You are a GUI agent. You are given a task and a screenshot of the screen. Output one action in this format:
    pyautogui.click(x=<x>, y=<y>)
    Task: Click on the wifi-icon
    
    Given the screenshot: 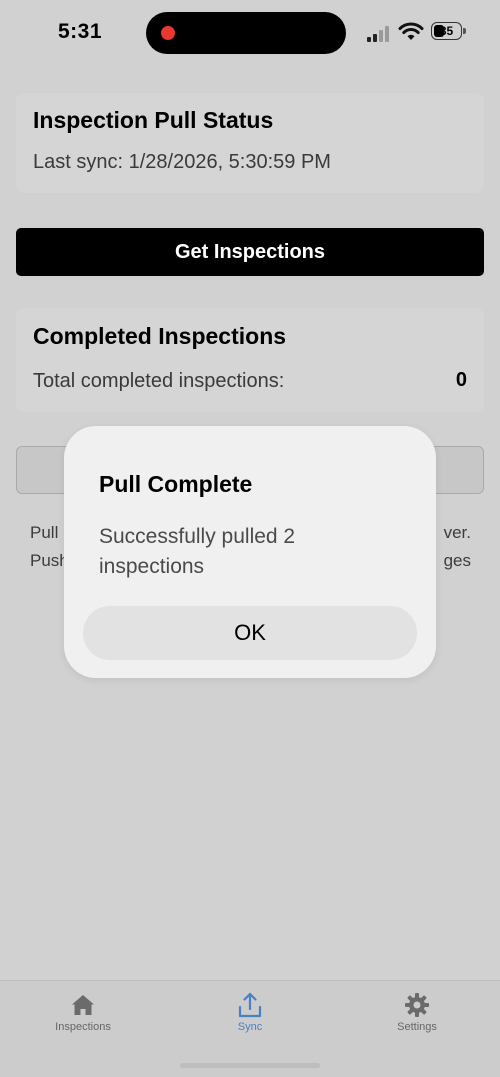 What is the action you would take?
    pyautogui.click(x=411, y=31)
    